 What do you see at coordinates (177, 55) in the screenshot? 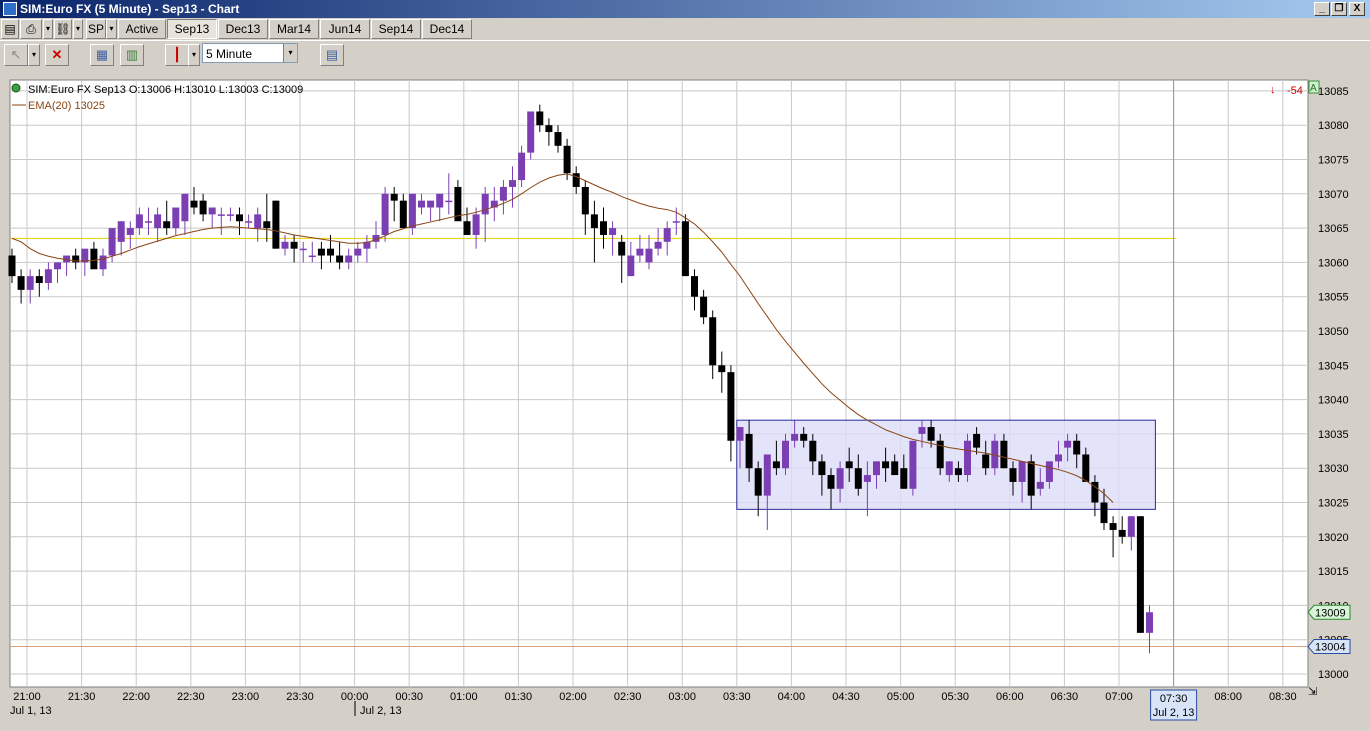
I see `bar-type-icon: ┃` at bounding box center [177, 55].